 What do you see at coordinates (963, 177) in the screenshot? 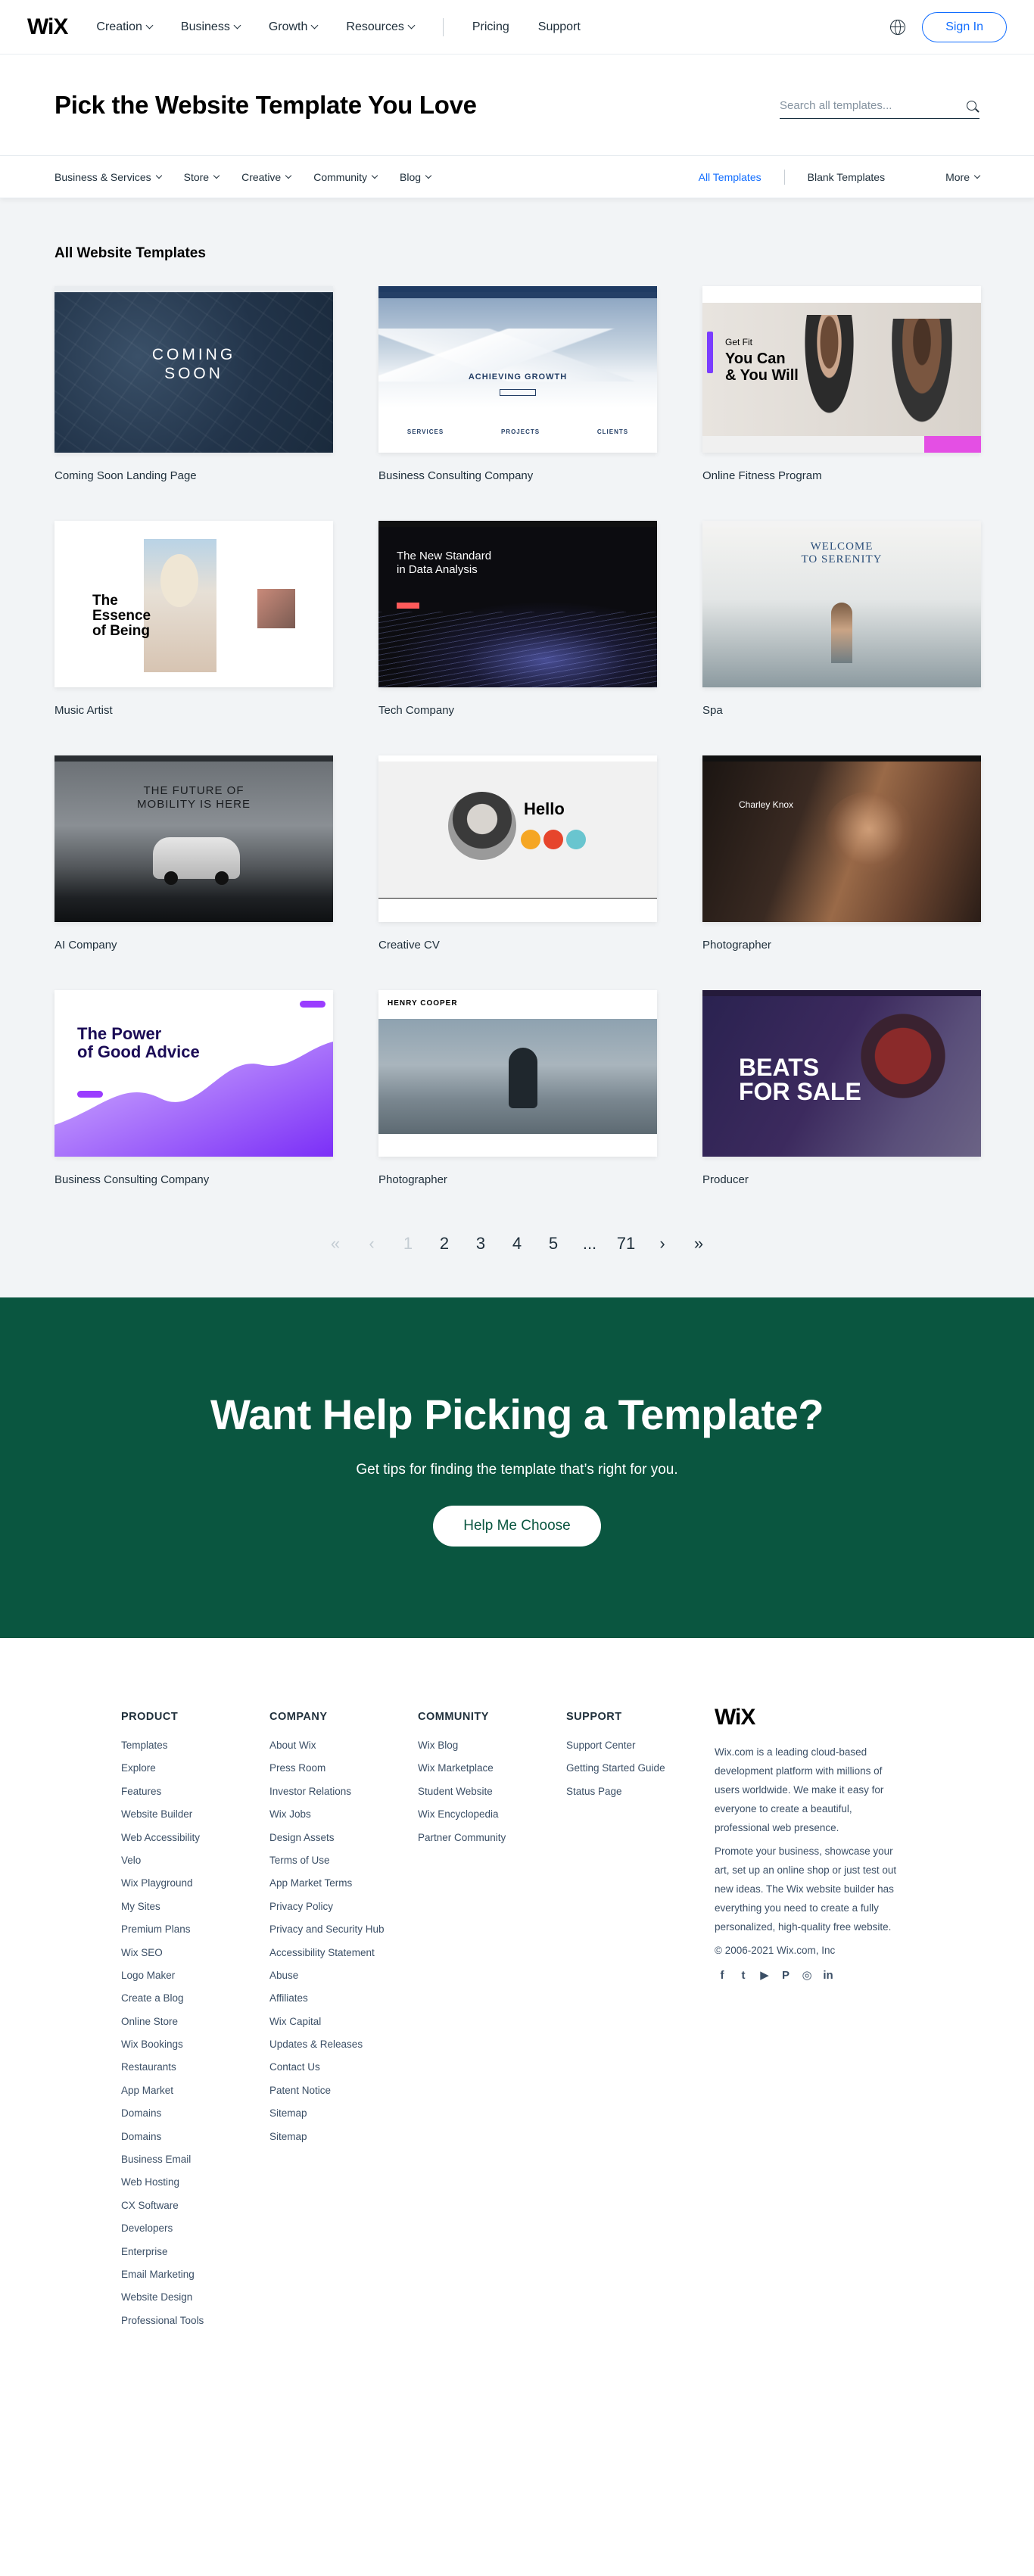
I see `more-dropdown: More` at bounding box center [963, 177].